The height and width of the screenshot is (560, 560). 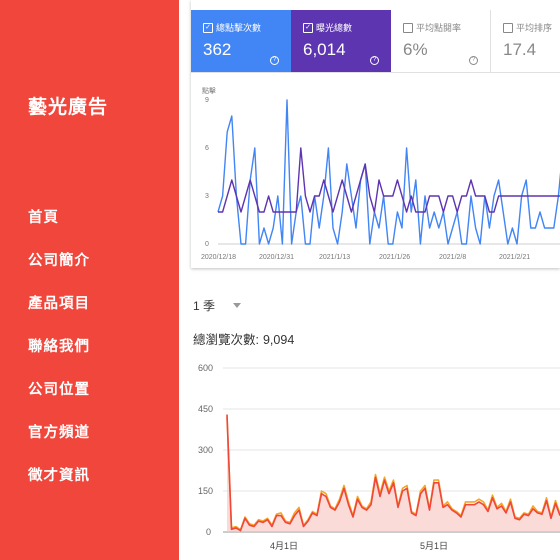 I want to click on metric-label: 平均點閱率, so click(x=439, y=28).